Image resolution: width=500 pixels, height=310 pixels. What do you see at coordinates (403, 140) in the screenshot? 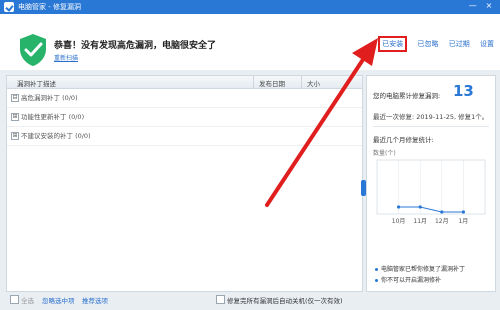
I see `monthly-stats-label: 最近几个月修复统计:` at bounding box center [403, 140].